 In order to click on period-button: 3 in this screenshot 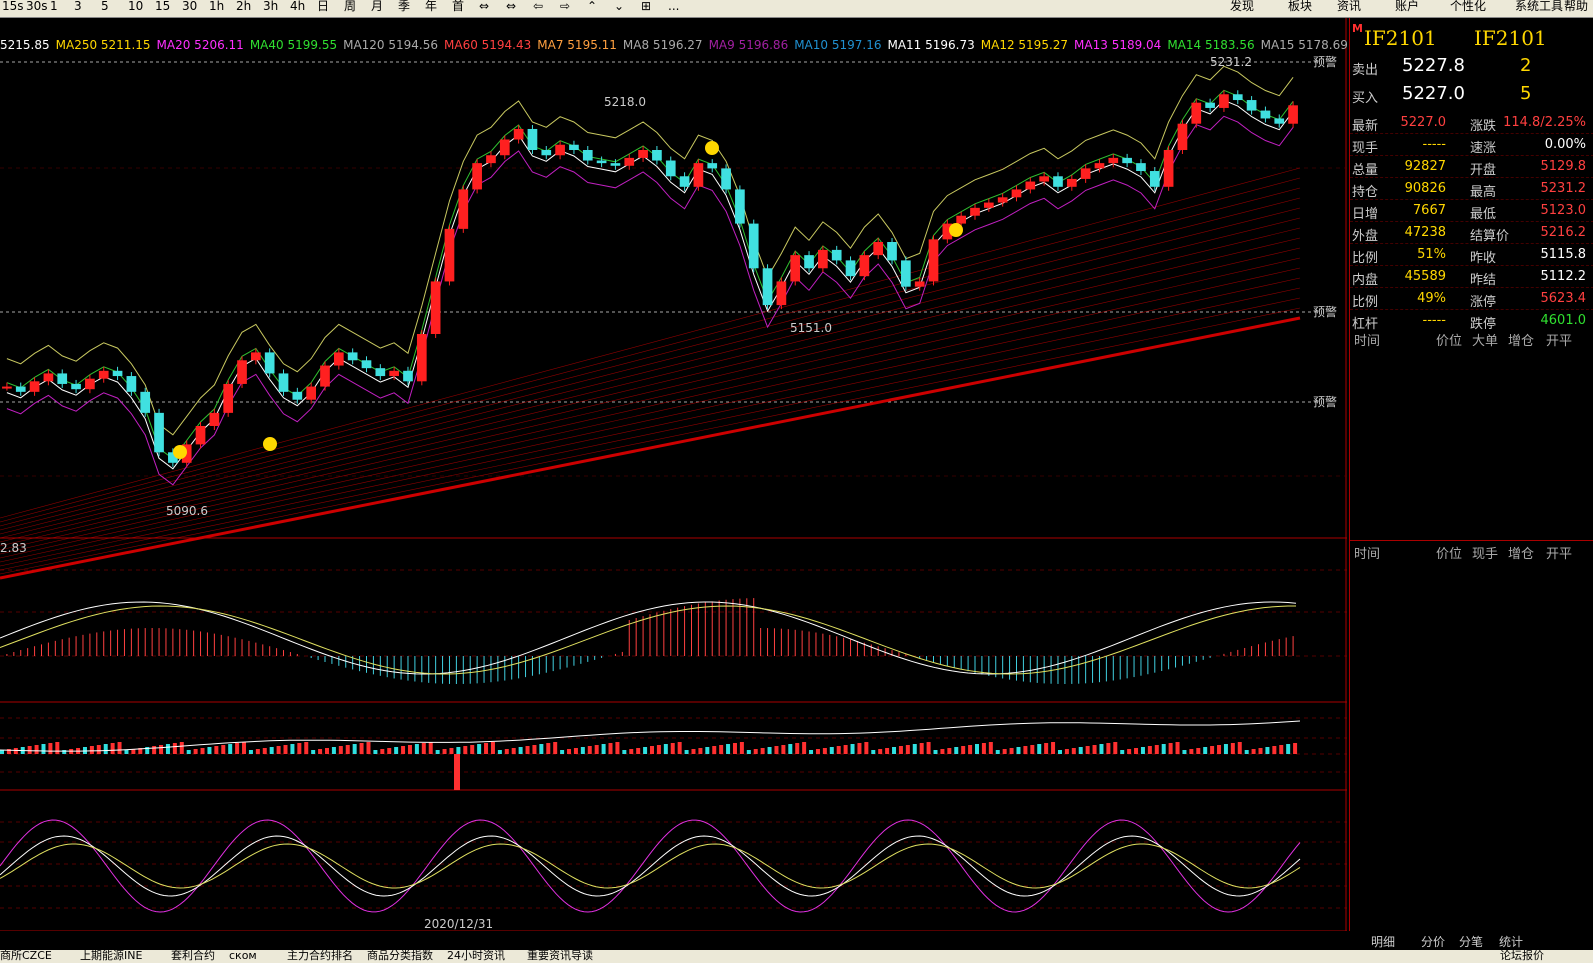, I will do `click(78, 6)`.